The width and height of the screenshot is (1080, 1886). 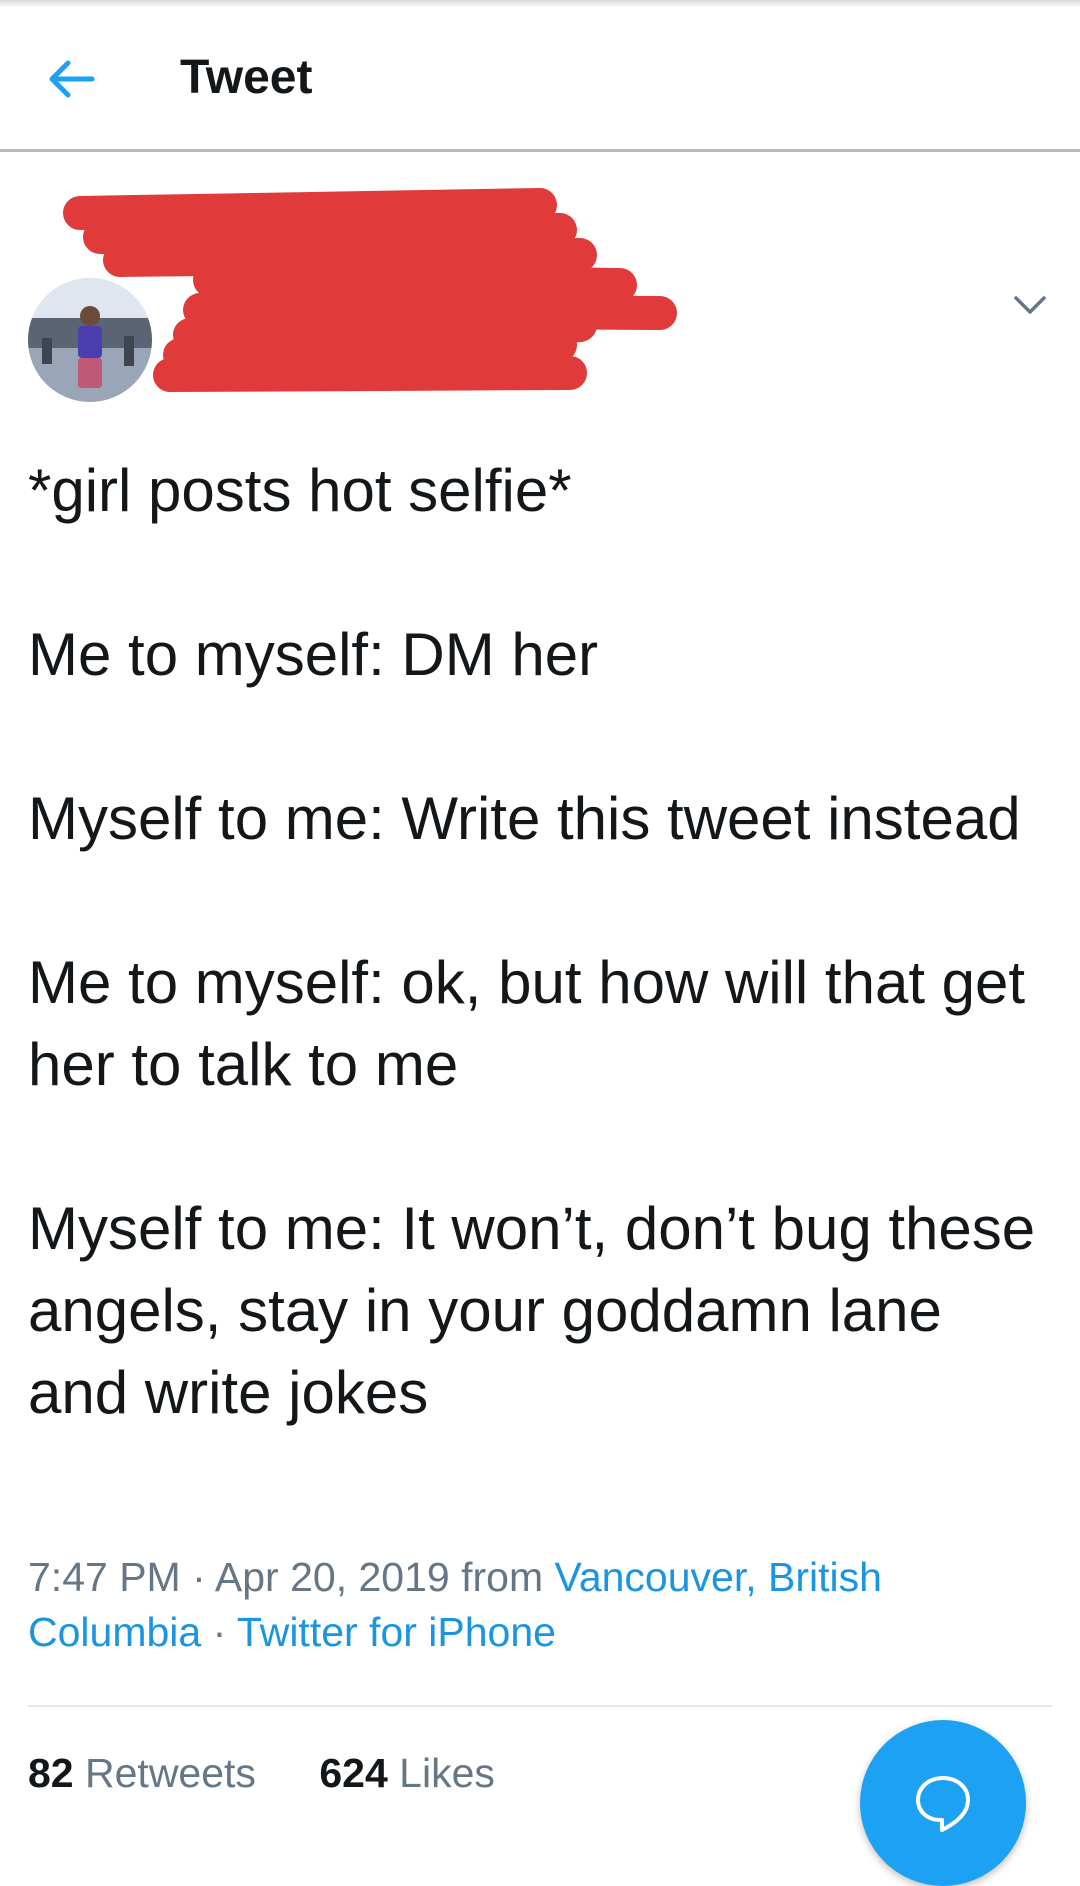 I want to click on engagement-stats: 82 Retweets 624 Likes, so click(x=287, y=1773).